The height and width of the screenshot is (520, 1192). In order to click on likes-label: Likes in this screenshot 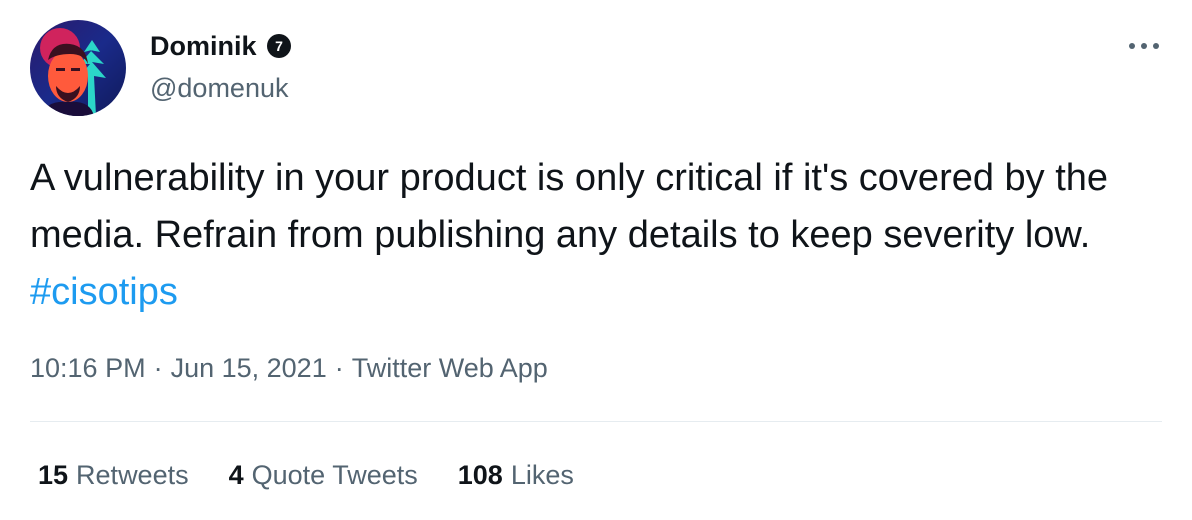, I will do `click(542, 475)`.